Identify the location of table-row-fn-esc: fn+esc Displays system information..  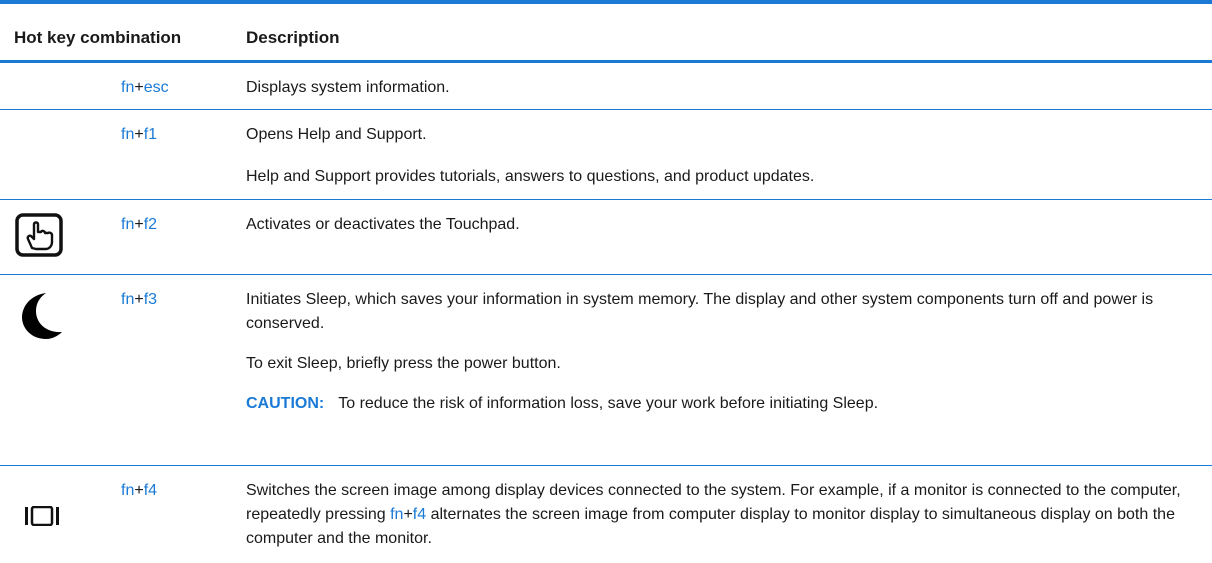
(606, 86).